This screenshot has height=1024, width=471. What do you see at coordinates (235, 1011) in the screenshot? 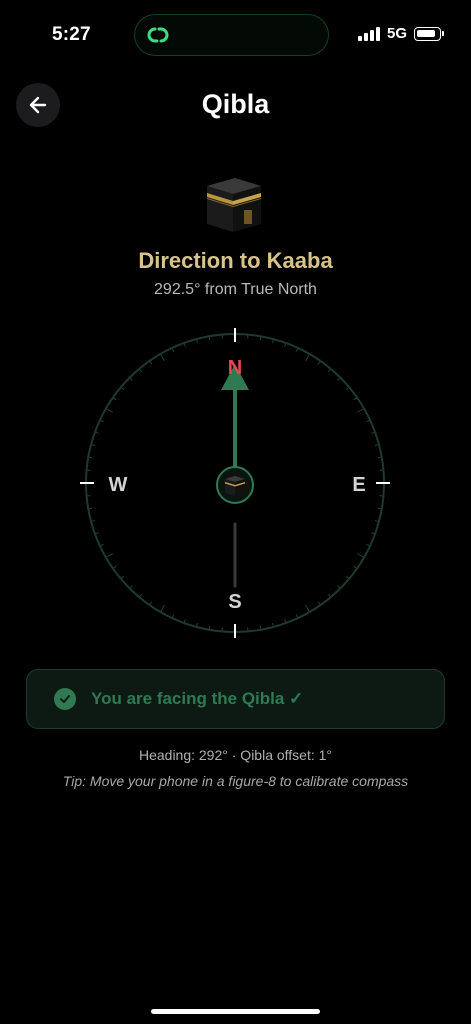
I see `home-indicator` at bounding box center [235, 1011].